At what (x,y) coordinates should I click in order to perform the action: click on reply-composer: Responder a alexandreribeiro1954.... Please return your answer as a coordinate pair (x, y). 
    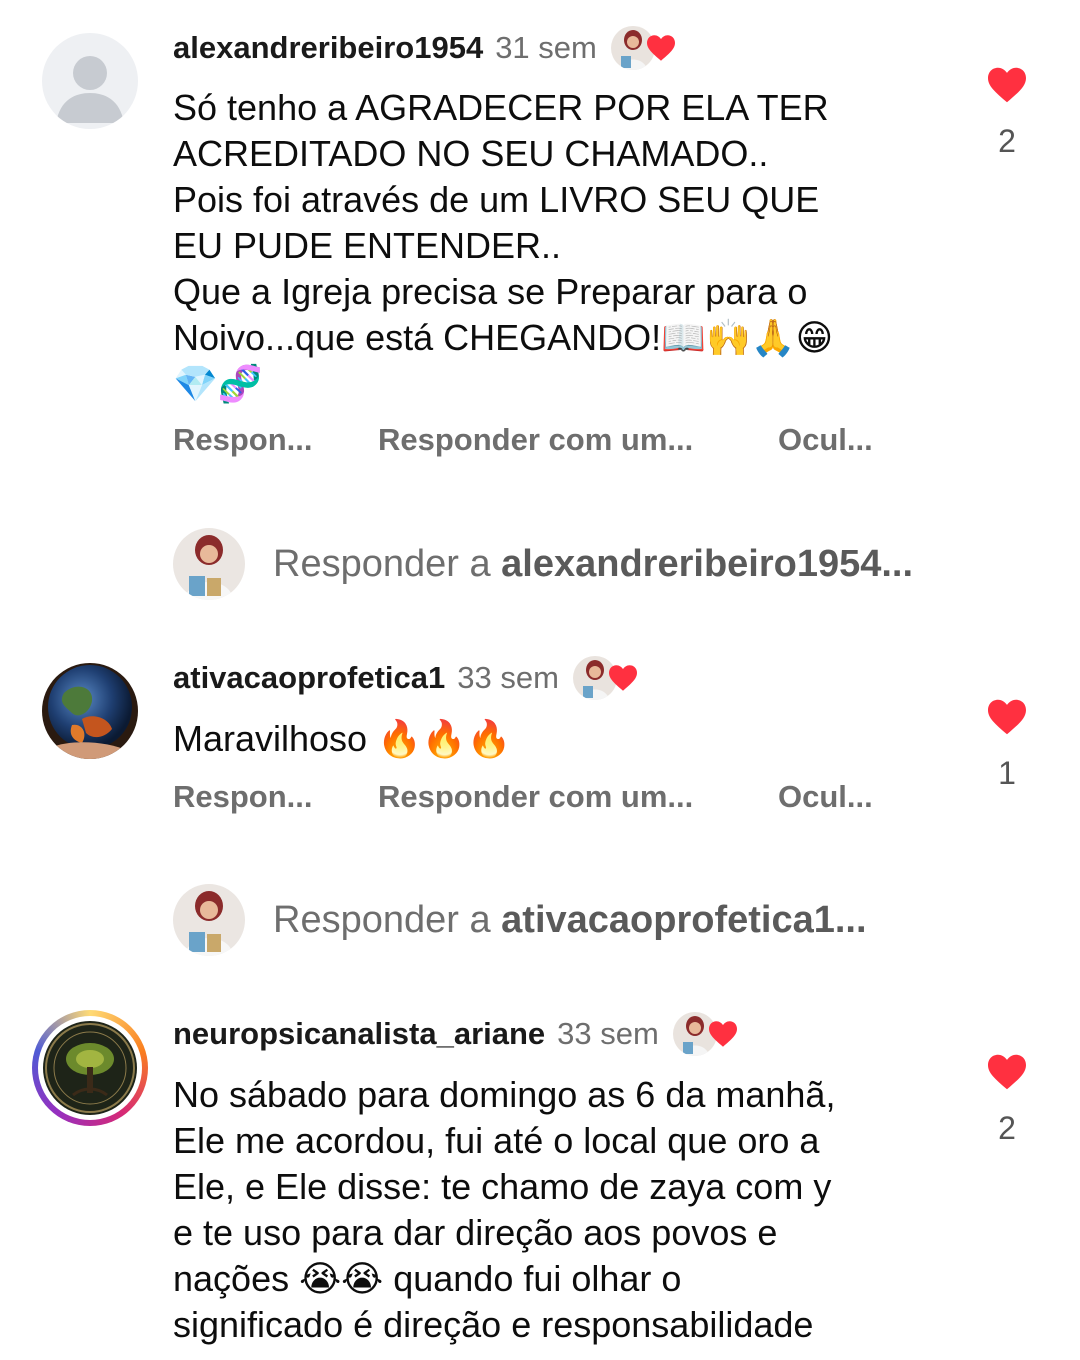
    Looking at the image, I should click on (543, 564).